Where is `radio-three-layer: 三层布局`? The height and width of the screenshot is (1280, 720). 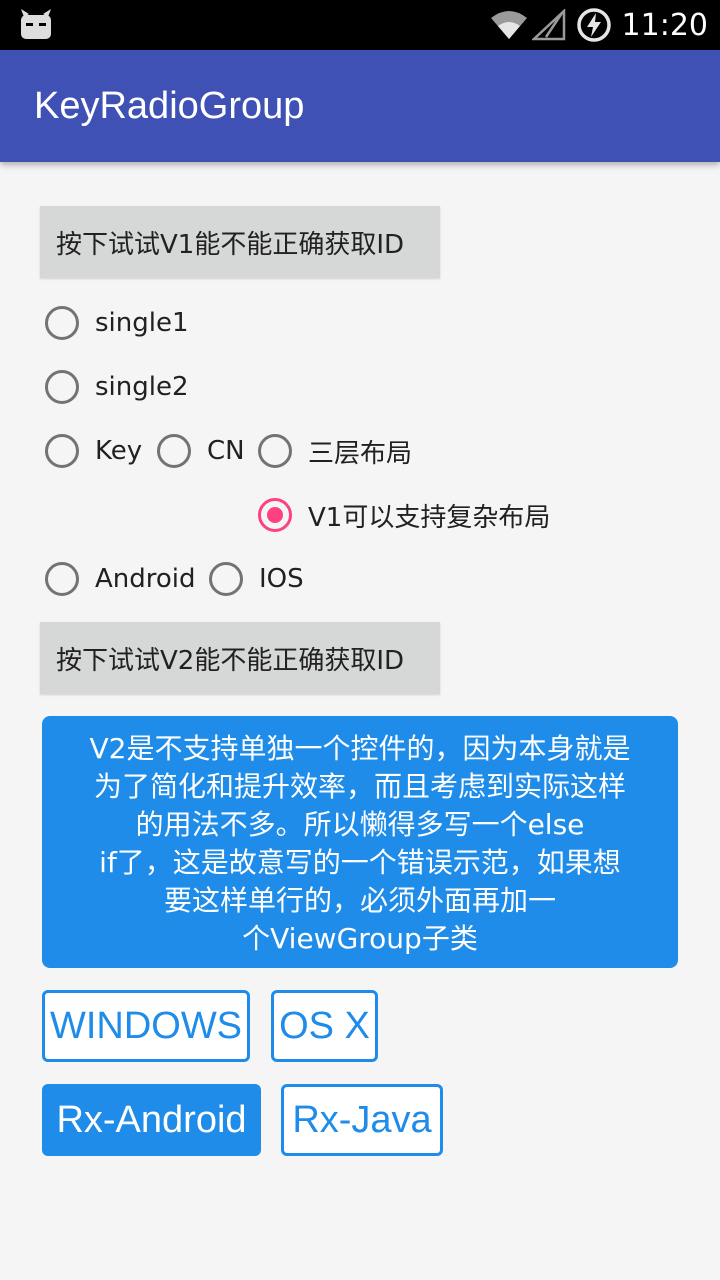
radio-three-layer: 三层布局 is located at coordinates (335, 451).